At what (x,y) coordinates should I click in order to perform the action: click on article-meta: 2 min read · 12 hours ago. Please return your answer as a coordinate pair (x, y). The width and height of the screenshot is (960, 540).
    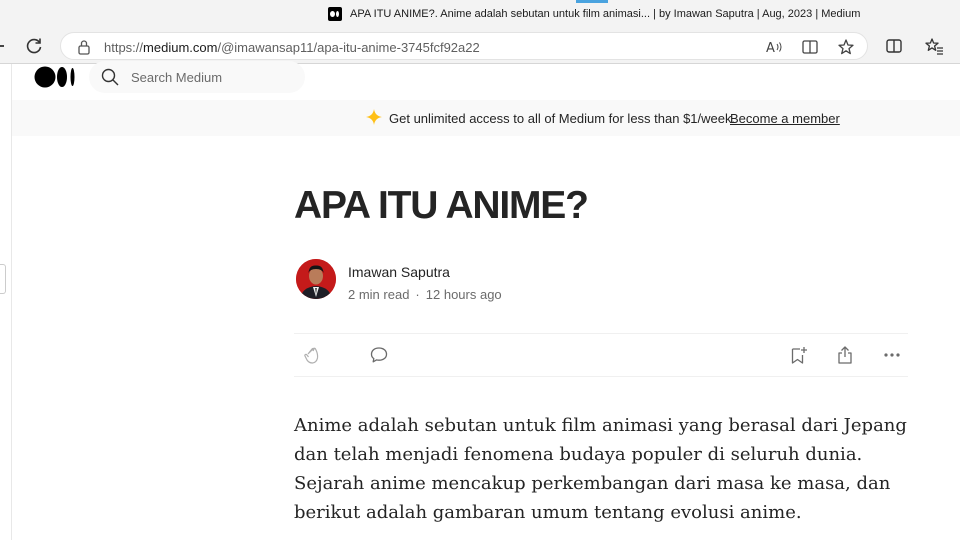
    Looking at the image, I should click on (425, 294).